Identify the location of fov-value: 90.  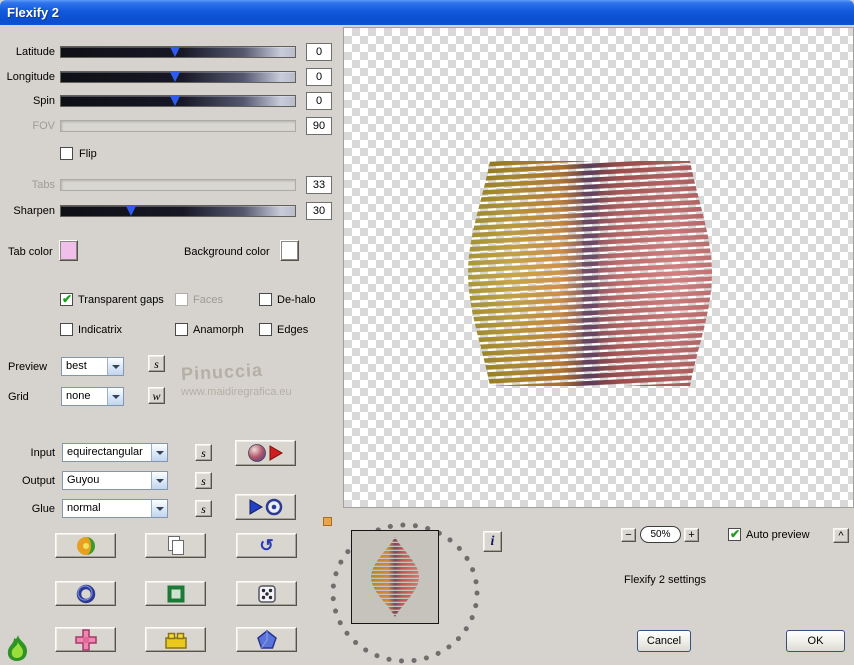
(319, 126).